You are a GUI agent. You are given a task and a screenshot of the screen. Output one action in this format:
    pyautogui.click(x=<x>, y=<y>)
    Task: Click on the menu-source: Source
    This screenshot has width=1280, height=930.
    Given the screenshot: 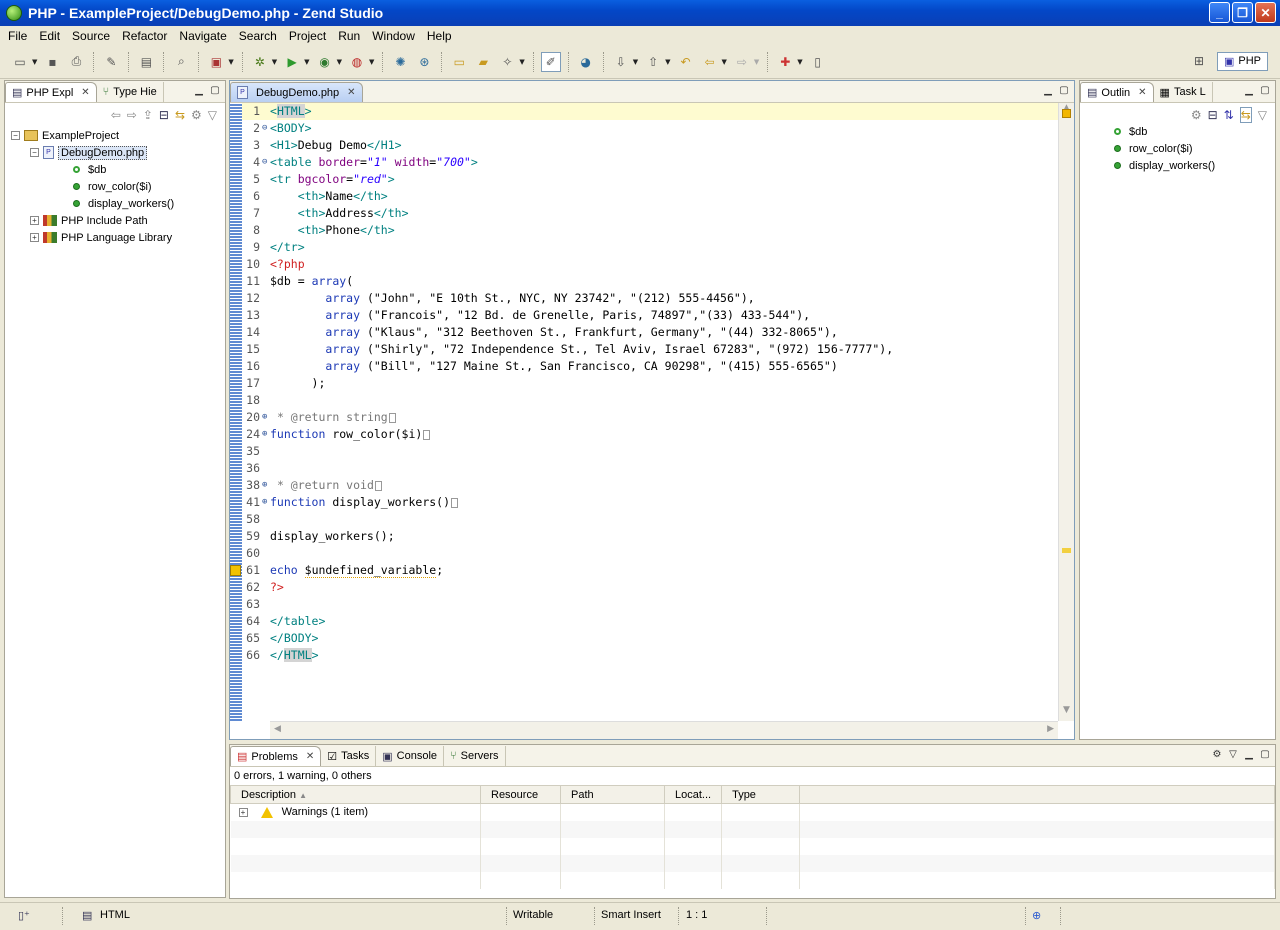 What is the action you would take?
    pyautogui.click(x=91, y=36)
    